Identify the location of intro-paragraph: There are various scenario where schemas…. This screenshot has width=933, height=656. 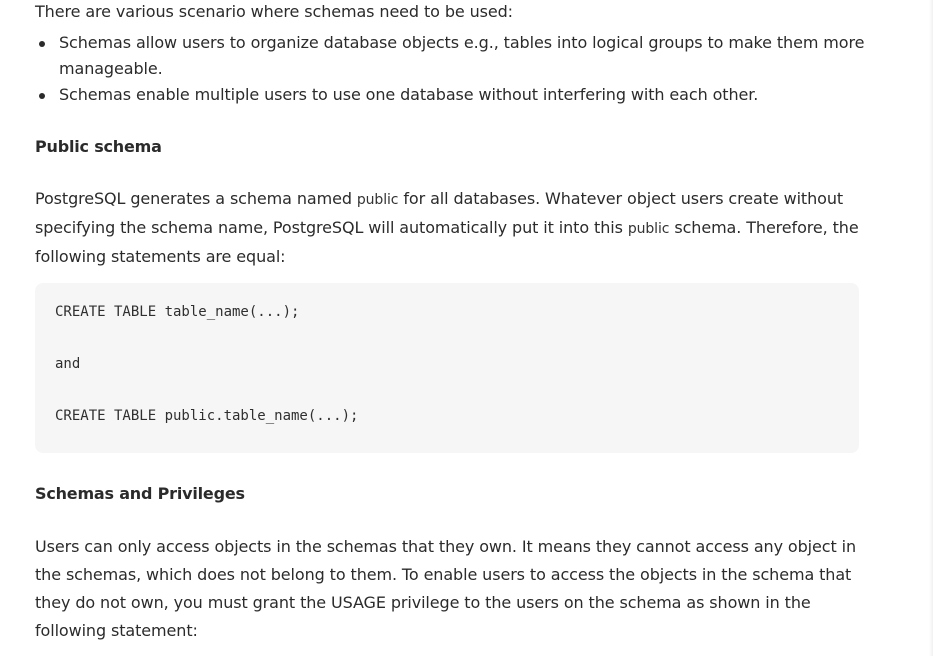
(274, 11).